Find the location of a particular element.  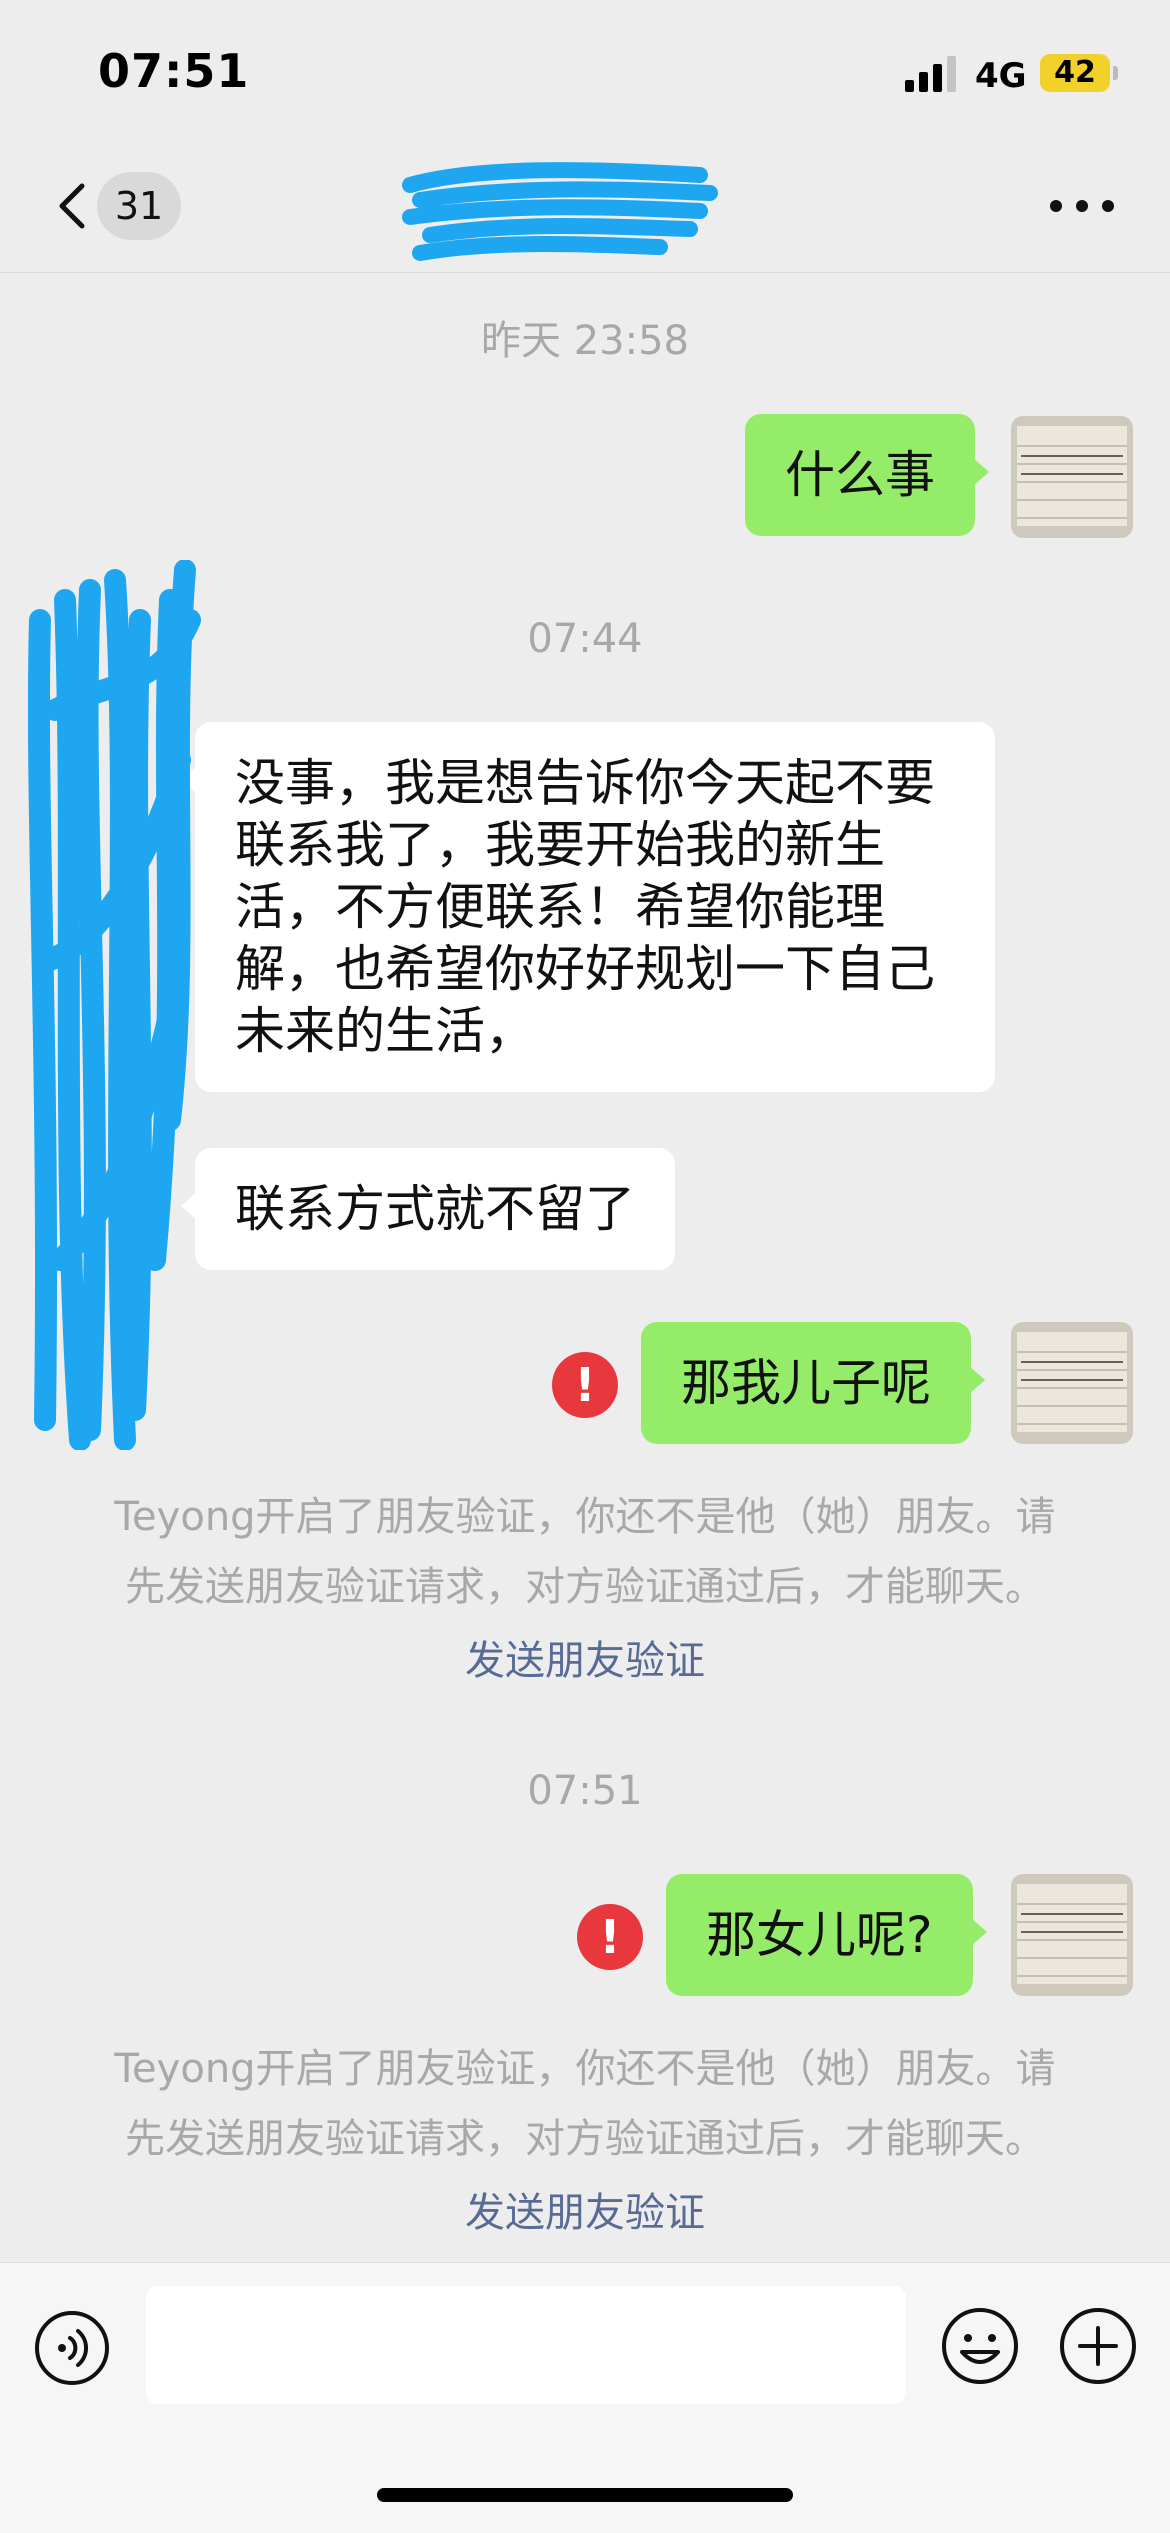

message-text: 那女儿呢? is located at coordinates (819, 1935).